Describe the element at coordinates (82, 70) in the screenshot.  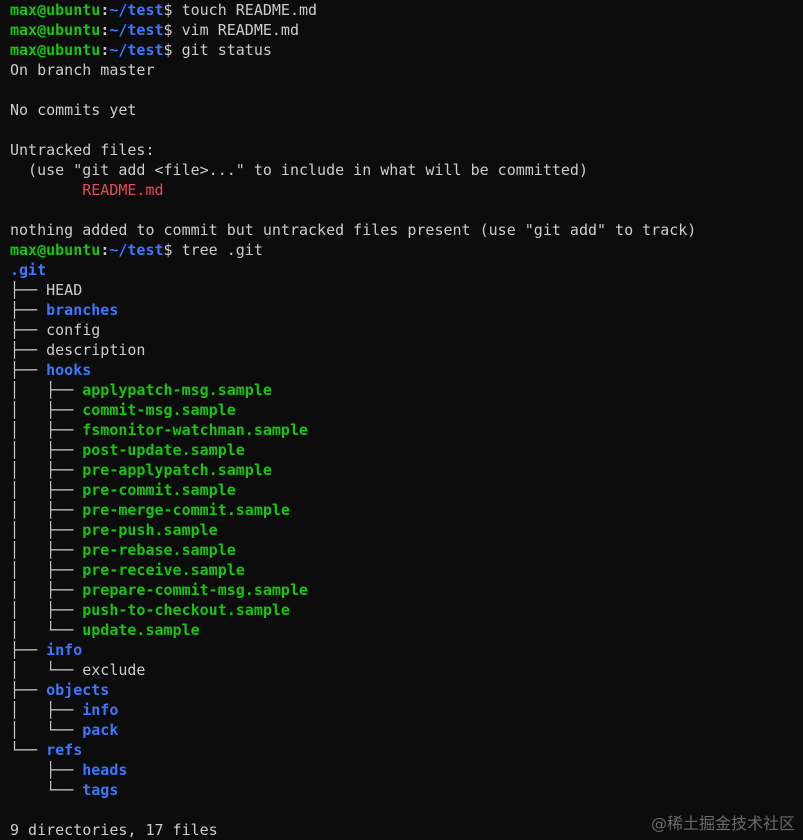
I see `output-text: On branch master` at that location.